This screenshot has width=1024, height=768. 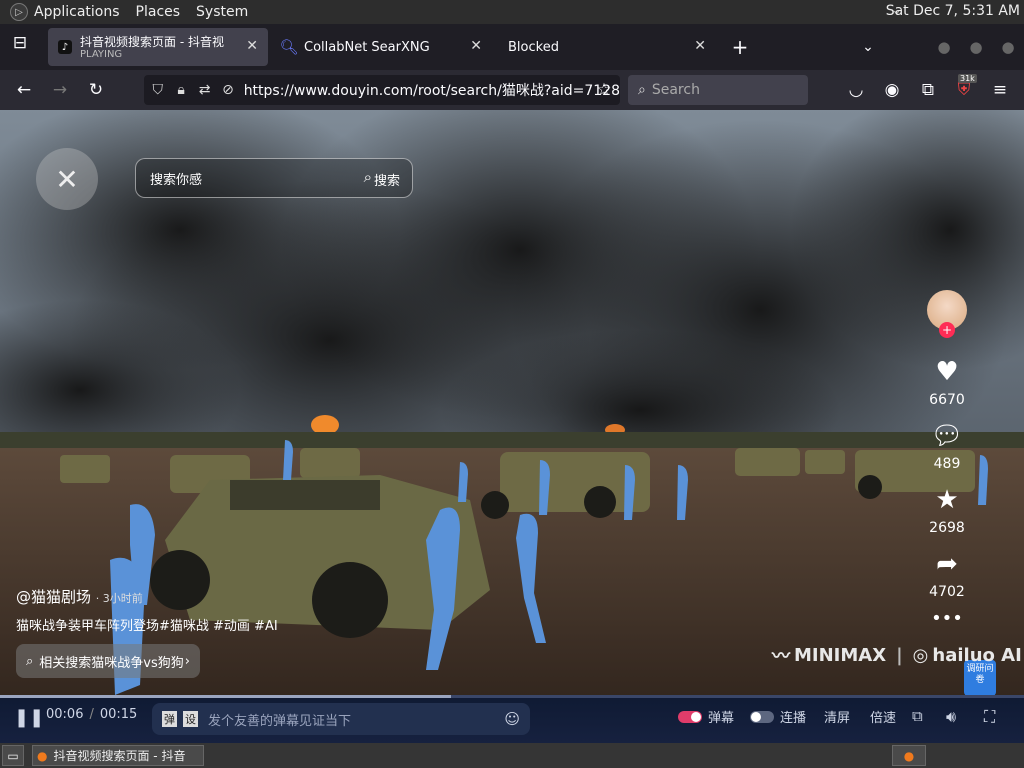 What do you see at coordinates (947, 464) in the screenshot?
I see `comment-count: 489` at bounding box center [947, 464].